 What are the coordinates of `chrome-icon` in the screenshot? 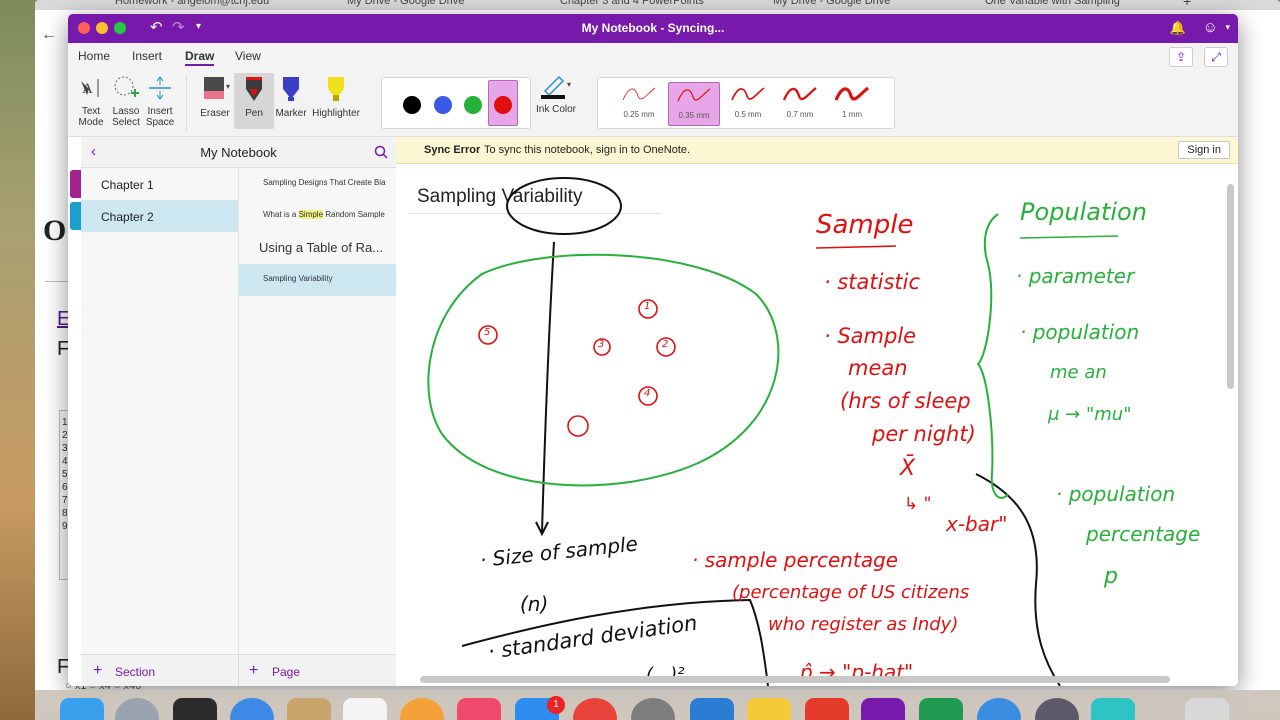 It's located at (595, 709).